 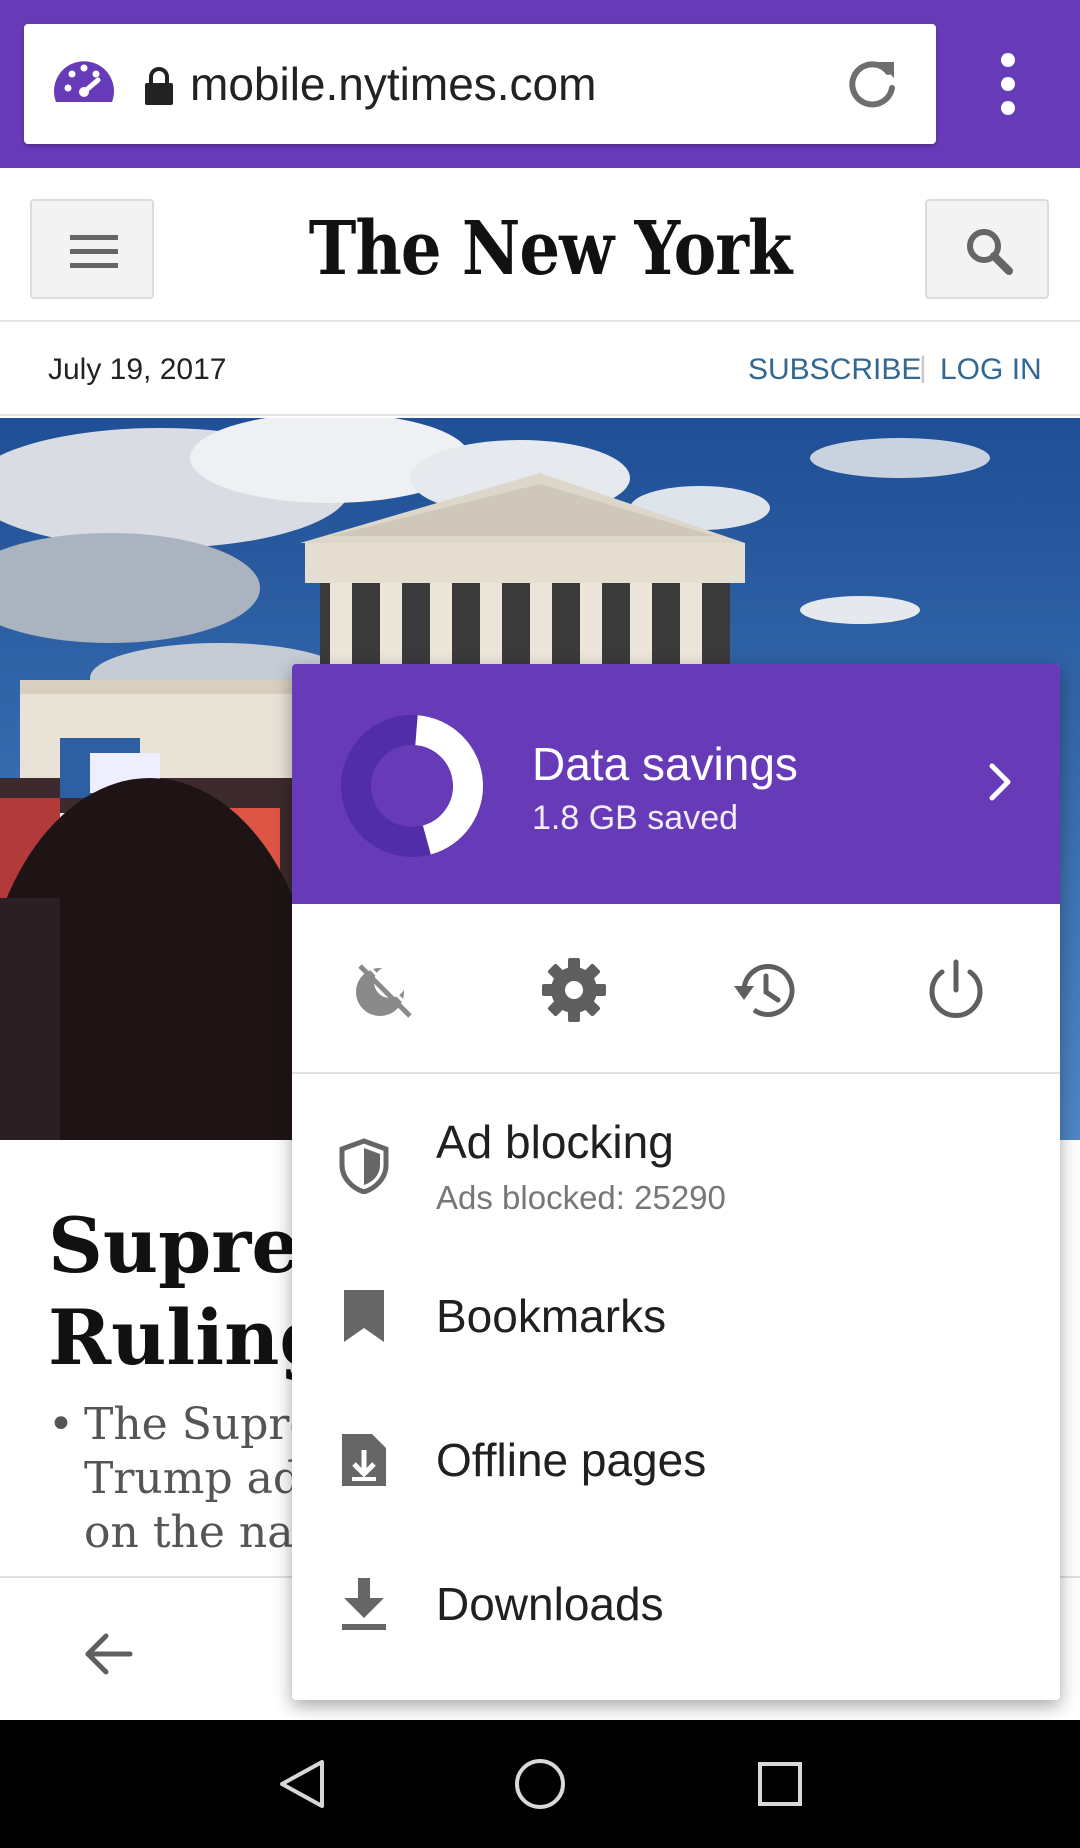 What do you see at coordinates (302, 1784) in the screenshot?
I see `back-triangle-icon` at bounding box center [302, 1784].